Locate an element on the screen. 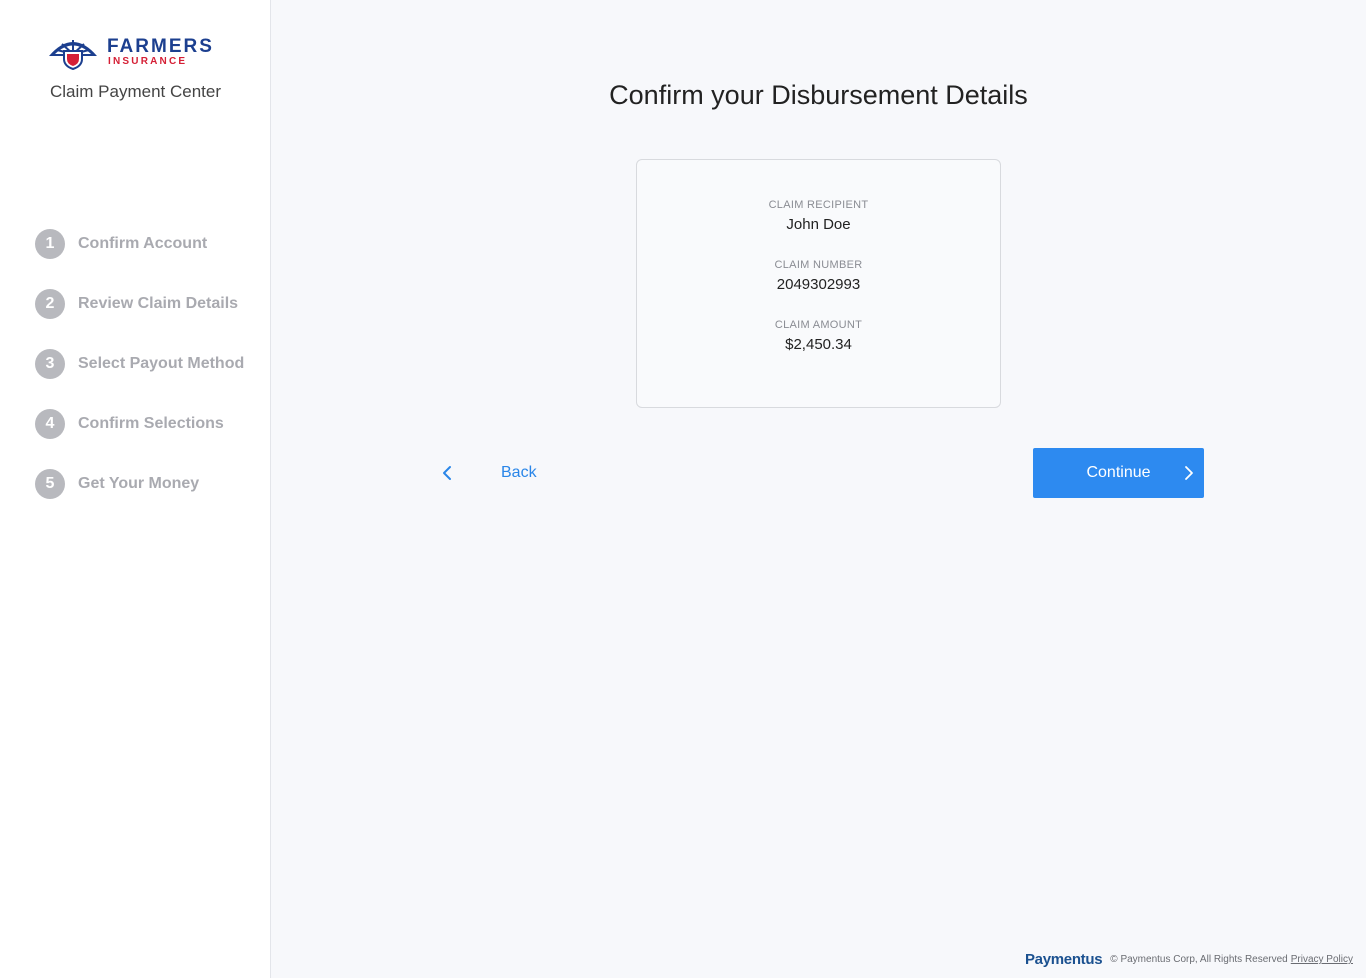 The height and width of the screenshot is (978, 1366). farmers-shield-icon is located at coordinates (73, 55).